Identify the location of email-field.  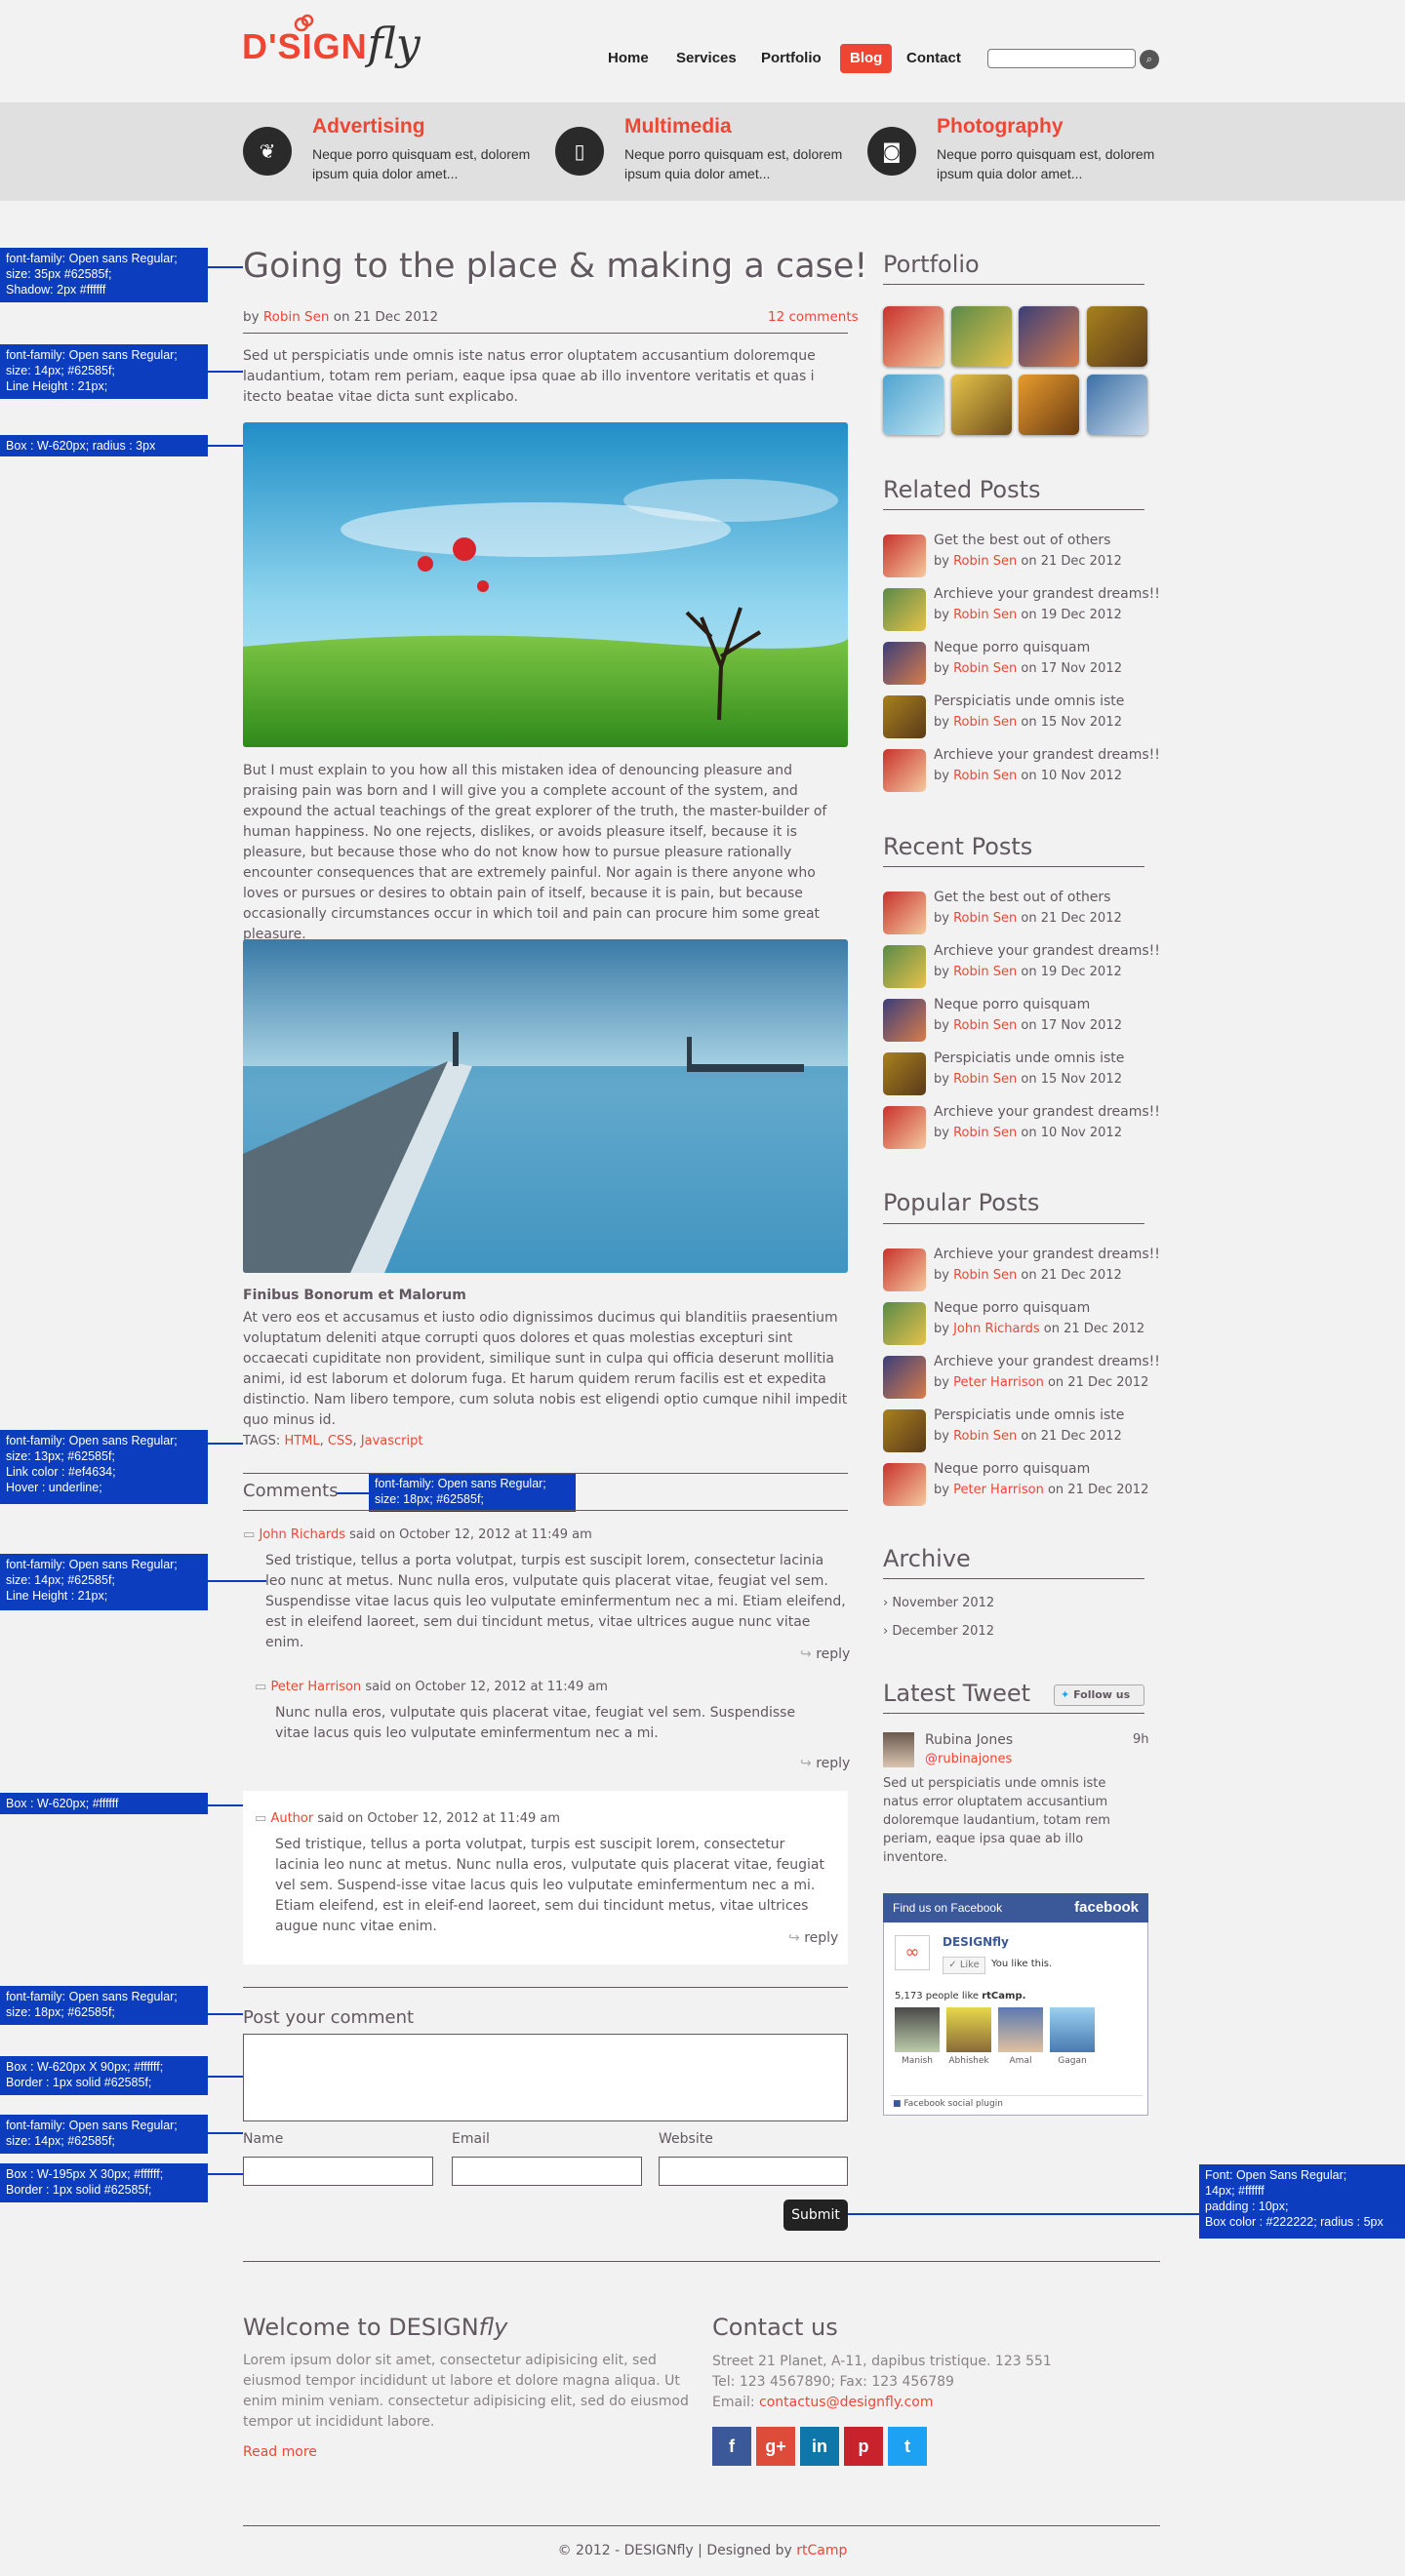
(547, 2171).